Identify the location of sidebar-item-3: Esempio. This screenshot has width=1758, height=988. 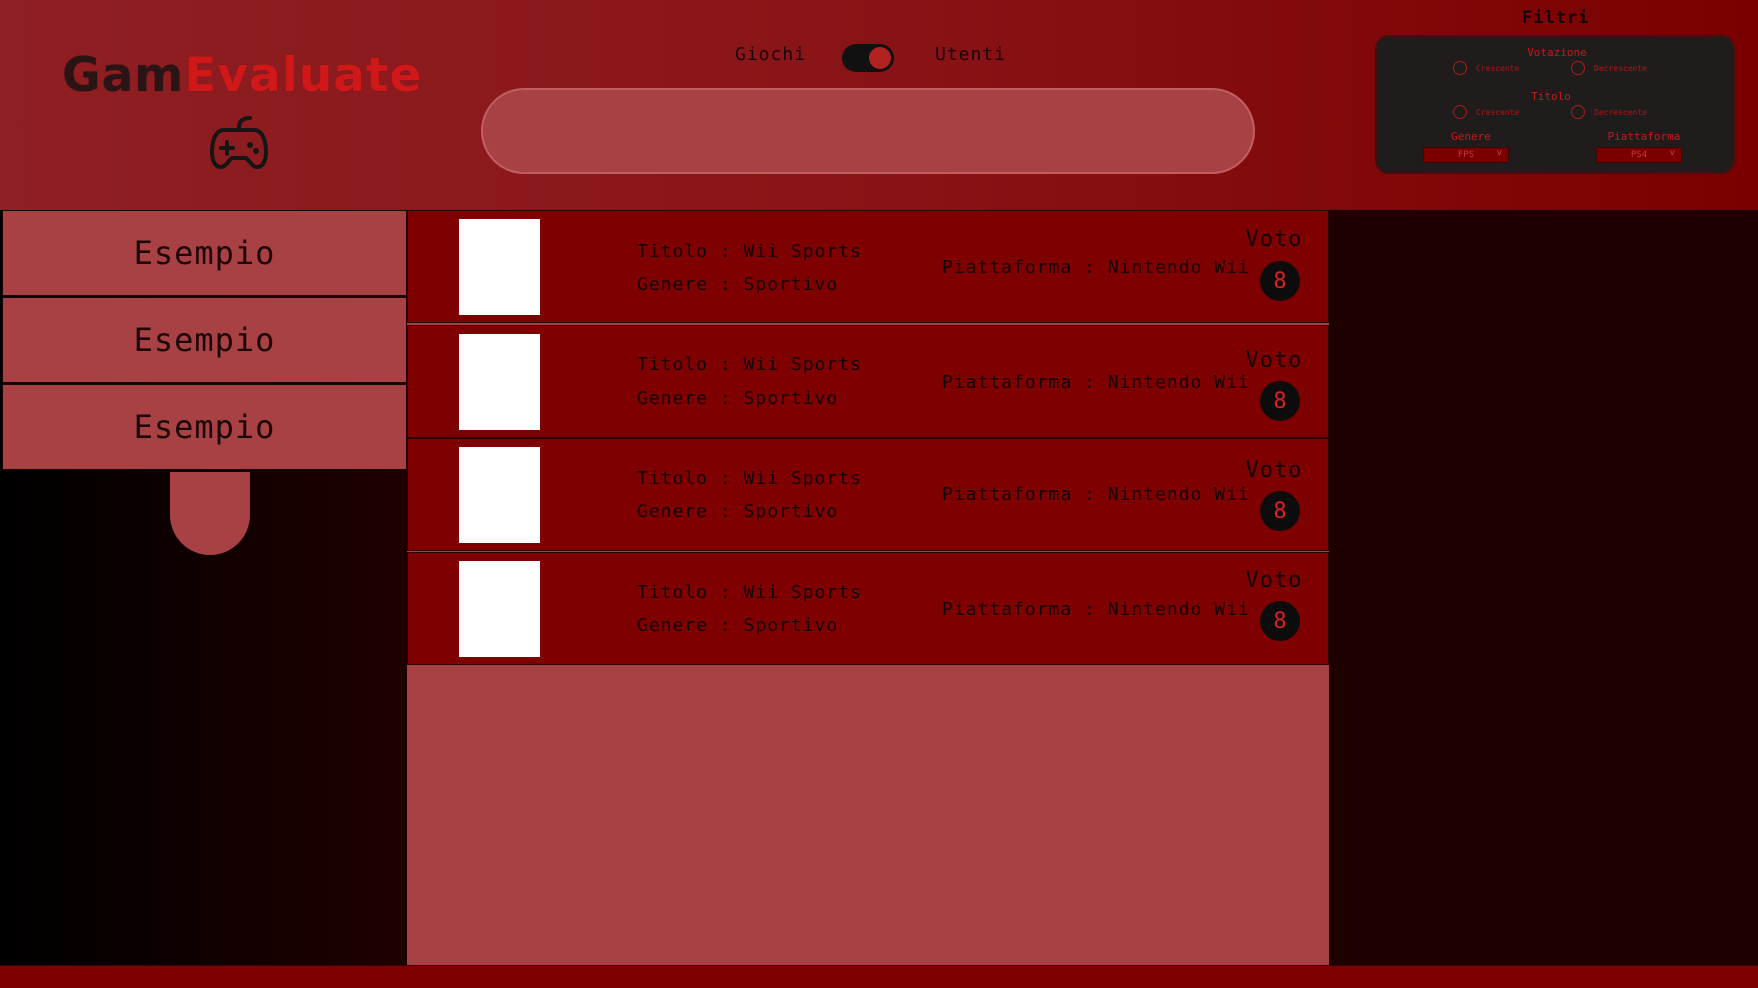
(204, 427).